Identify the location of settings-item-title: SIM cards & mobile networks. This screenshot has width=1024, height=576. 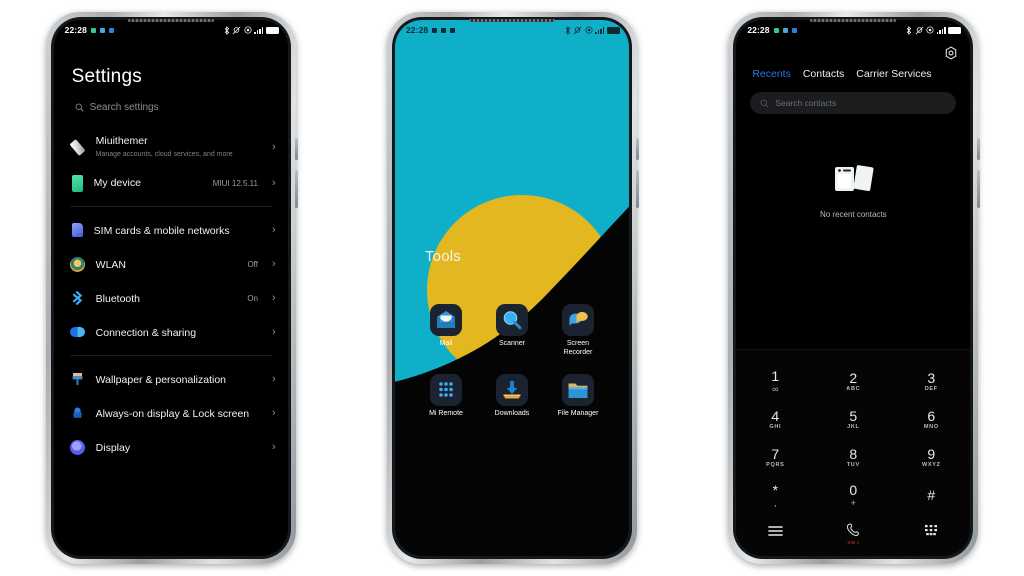
(161, 231).